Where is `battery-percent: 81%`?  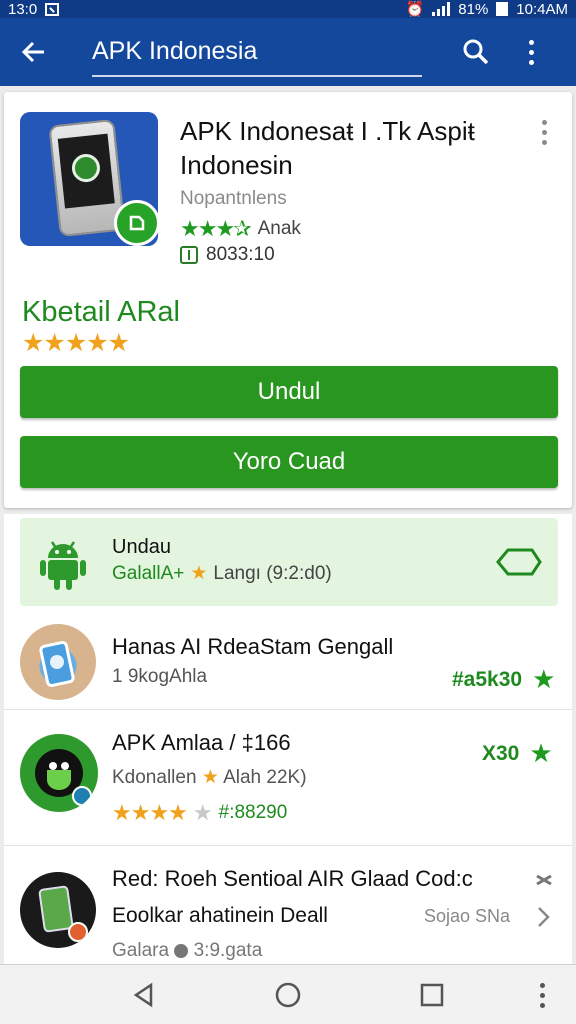
battery-percent: 81% is located at coordinates (473, 9).